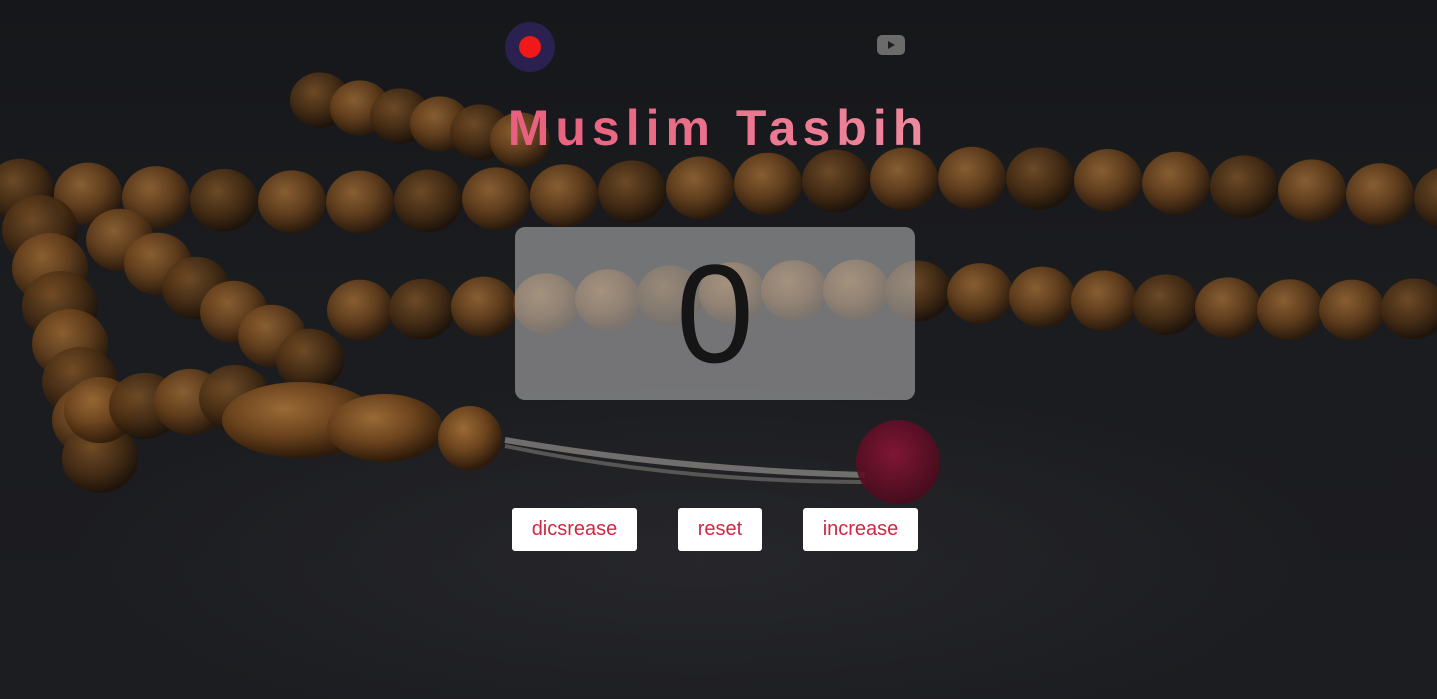  I want to click on page-title: Muslim Tasbih, so click(718, 128).